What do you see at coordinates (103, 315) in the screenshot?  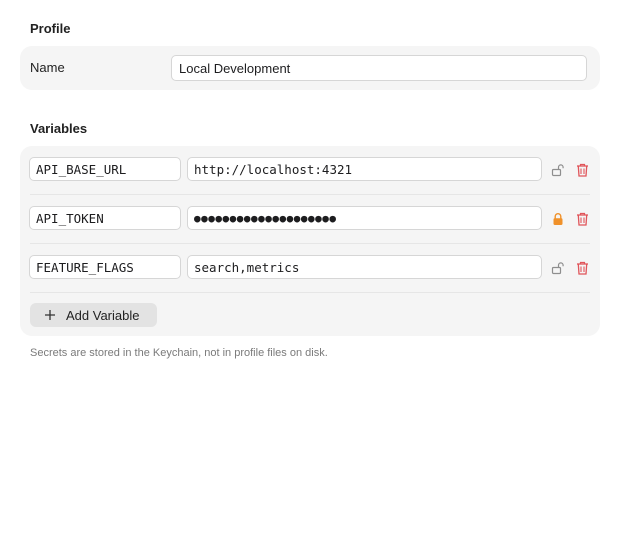 I see `add-variable-label: Add Variable` at bounding box center [103, 315].